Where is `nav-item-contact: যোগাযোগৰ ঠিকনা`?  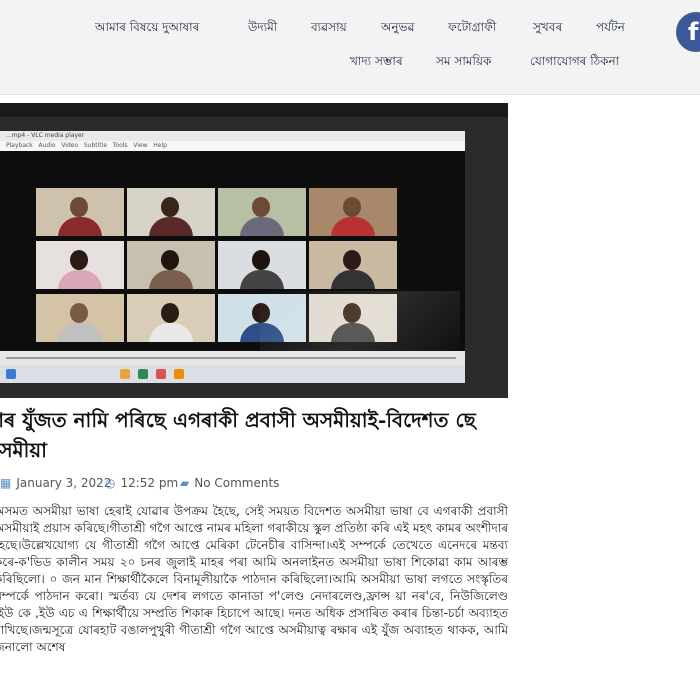 nav-item-contact: যোগাযোগৰ ঠিকনা is located at coordinates (574, 63).